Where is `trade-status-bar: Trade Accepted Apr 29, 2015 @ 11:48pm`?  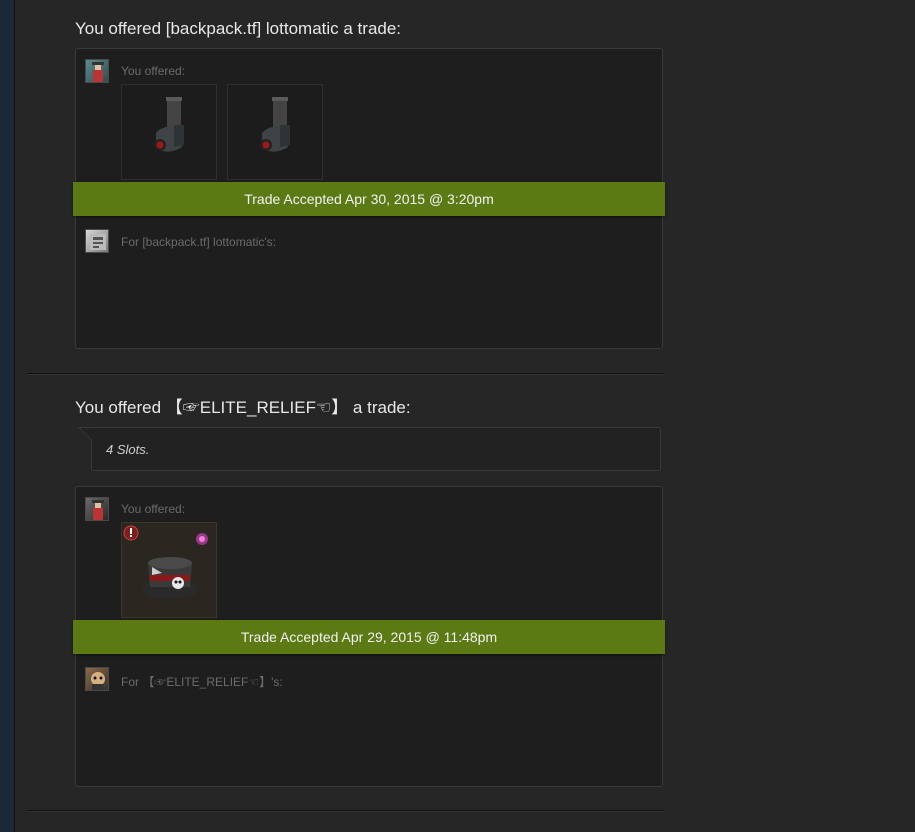 trade-status-bar: Trade Accepted Apr 29, 2015 @ 11:48pm is located at coordinates (369, 637).